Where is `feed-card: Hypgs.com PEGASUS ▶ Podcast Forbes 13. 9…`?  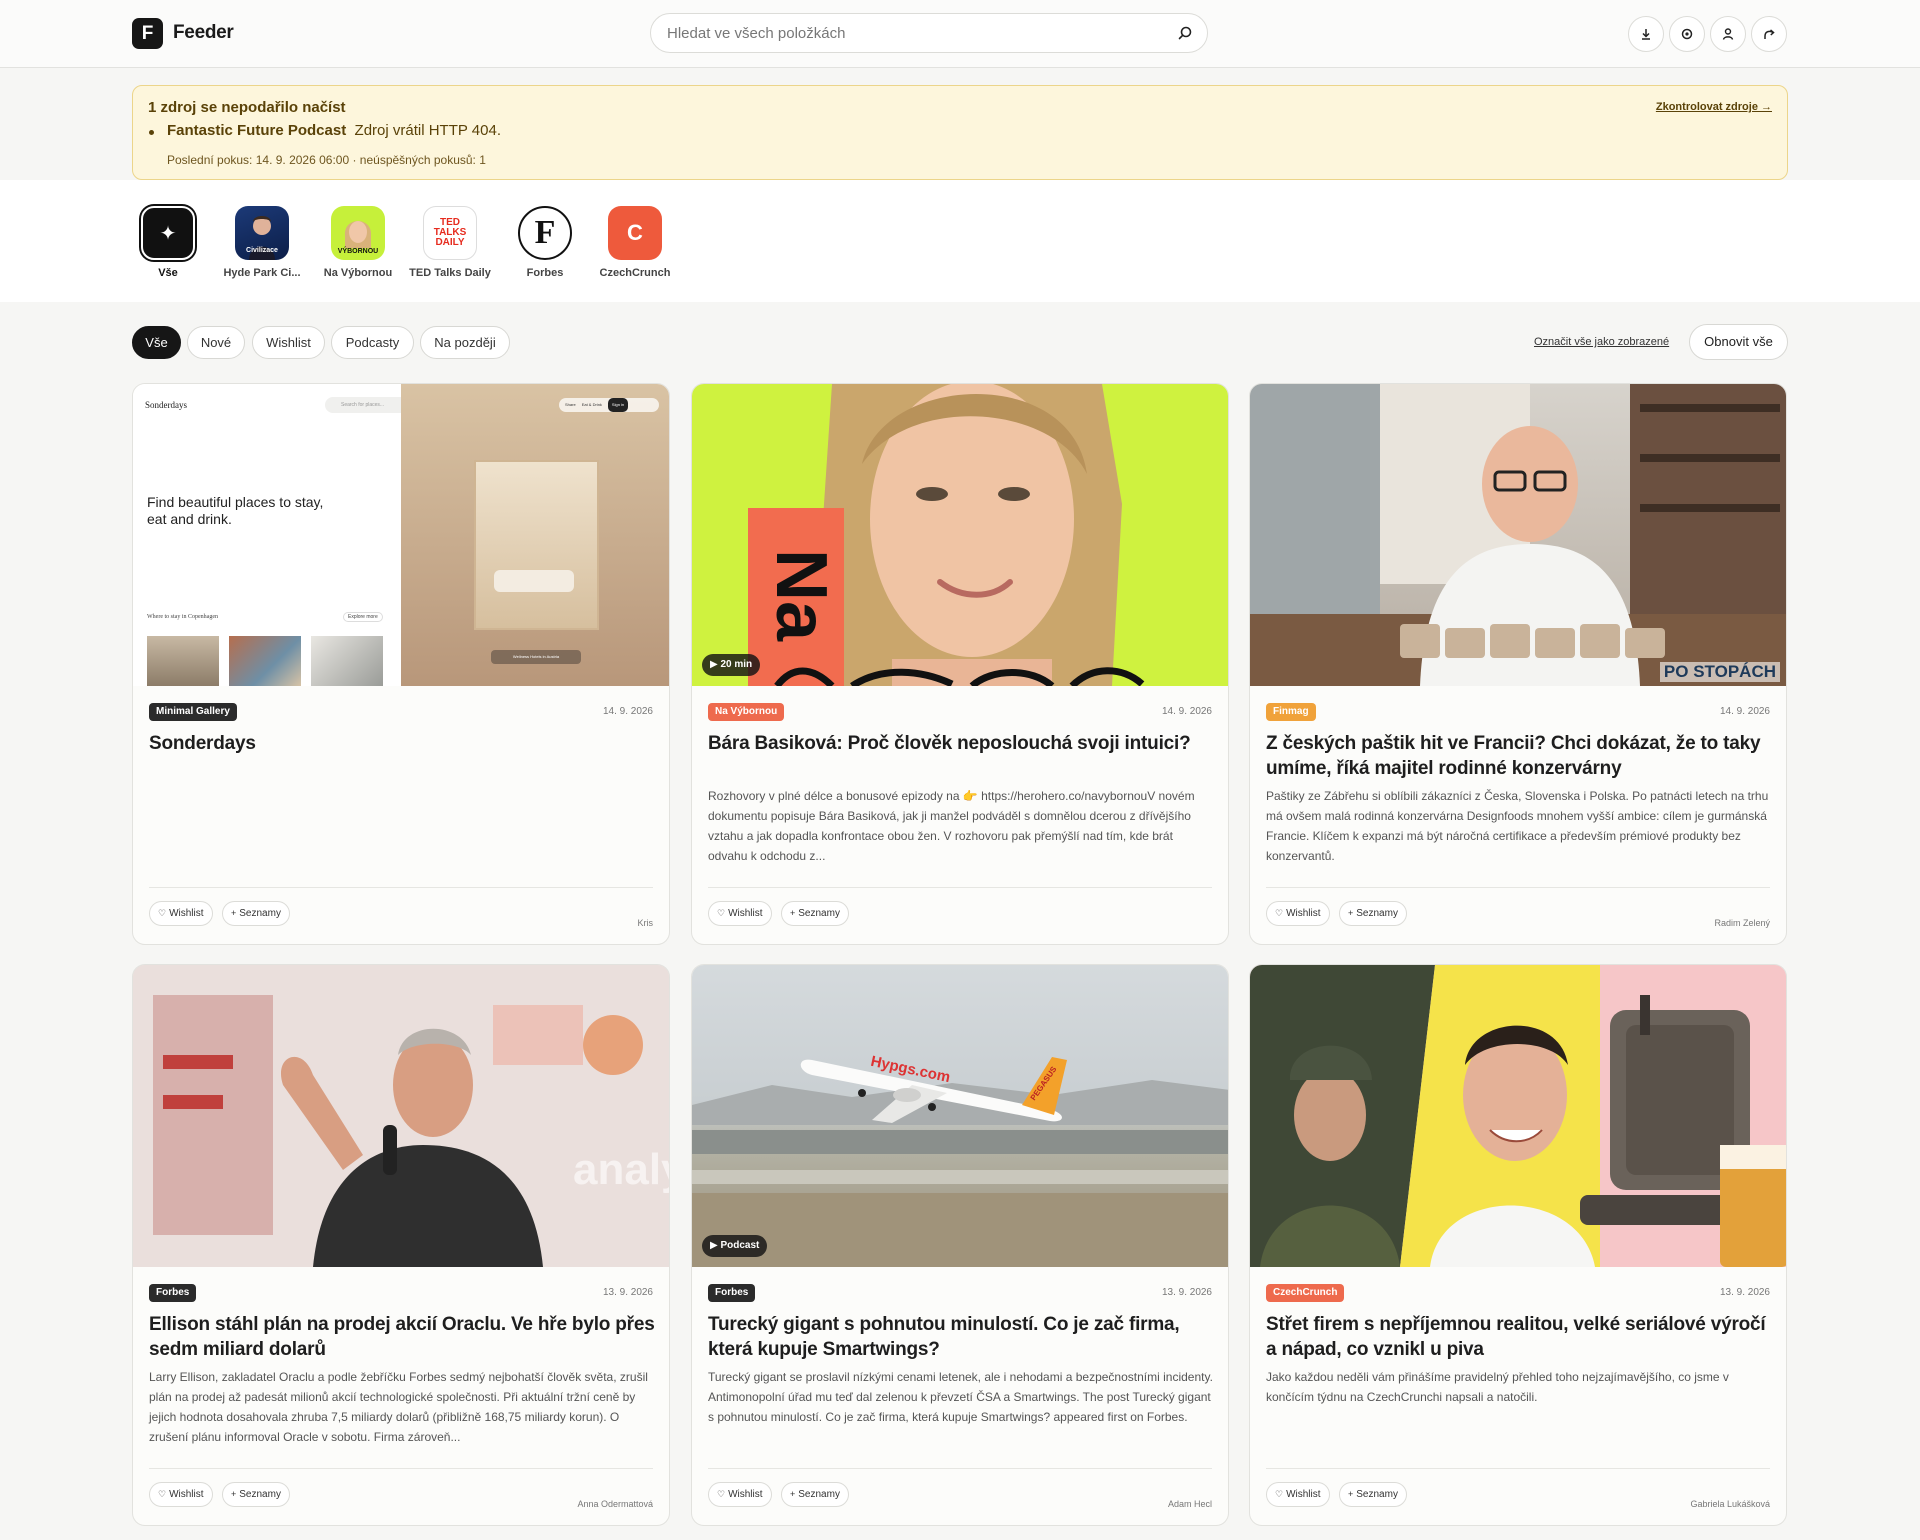
feed-card: Hypgs.com PEGASUS ▶ Podcast Forbes 13. 9… is located at coordinates (960, 1245).